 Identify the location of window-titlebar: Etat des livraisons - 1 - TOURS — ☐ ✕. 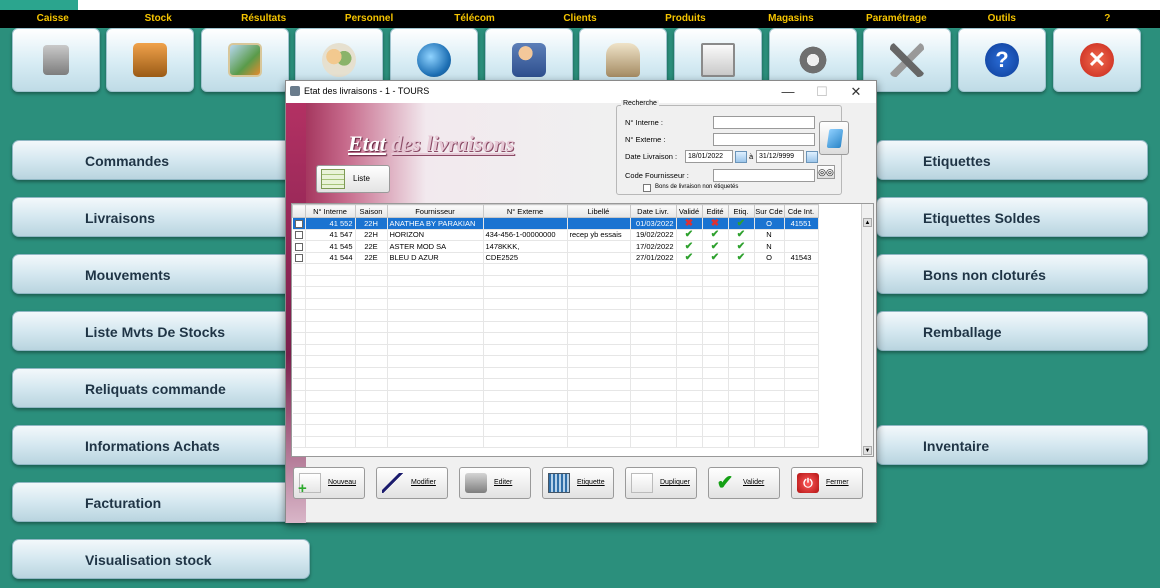
(581, 92).